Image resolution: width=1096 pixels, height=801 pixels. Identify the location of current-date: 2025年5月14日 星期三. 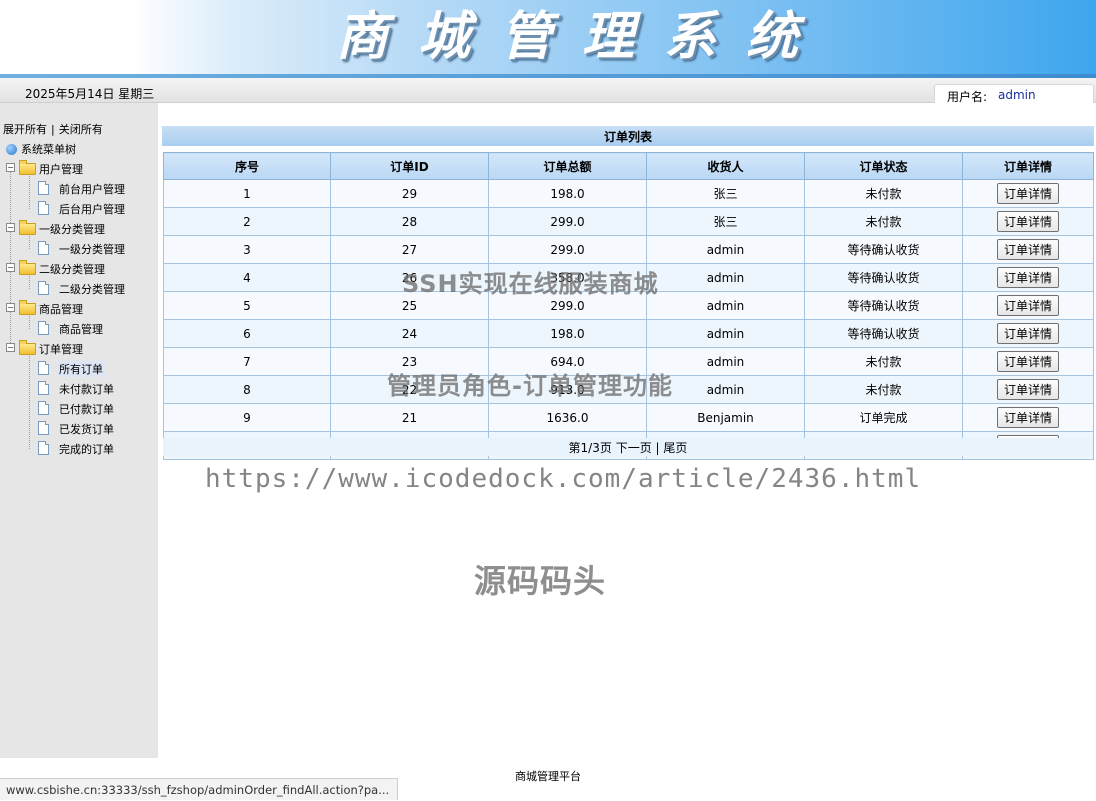
(90, 94).